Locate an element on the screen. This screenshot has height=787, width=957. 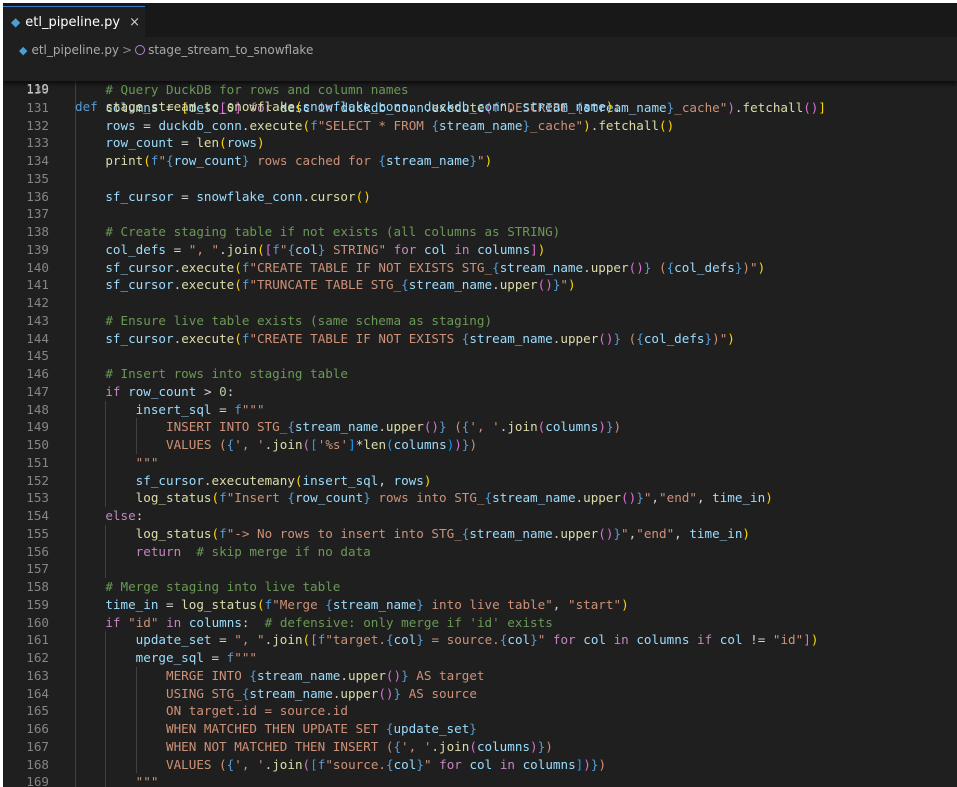
line-number: 166 is located at coordinates (37, 728).